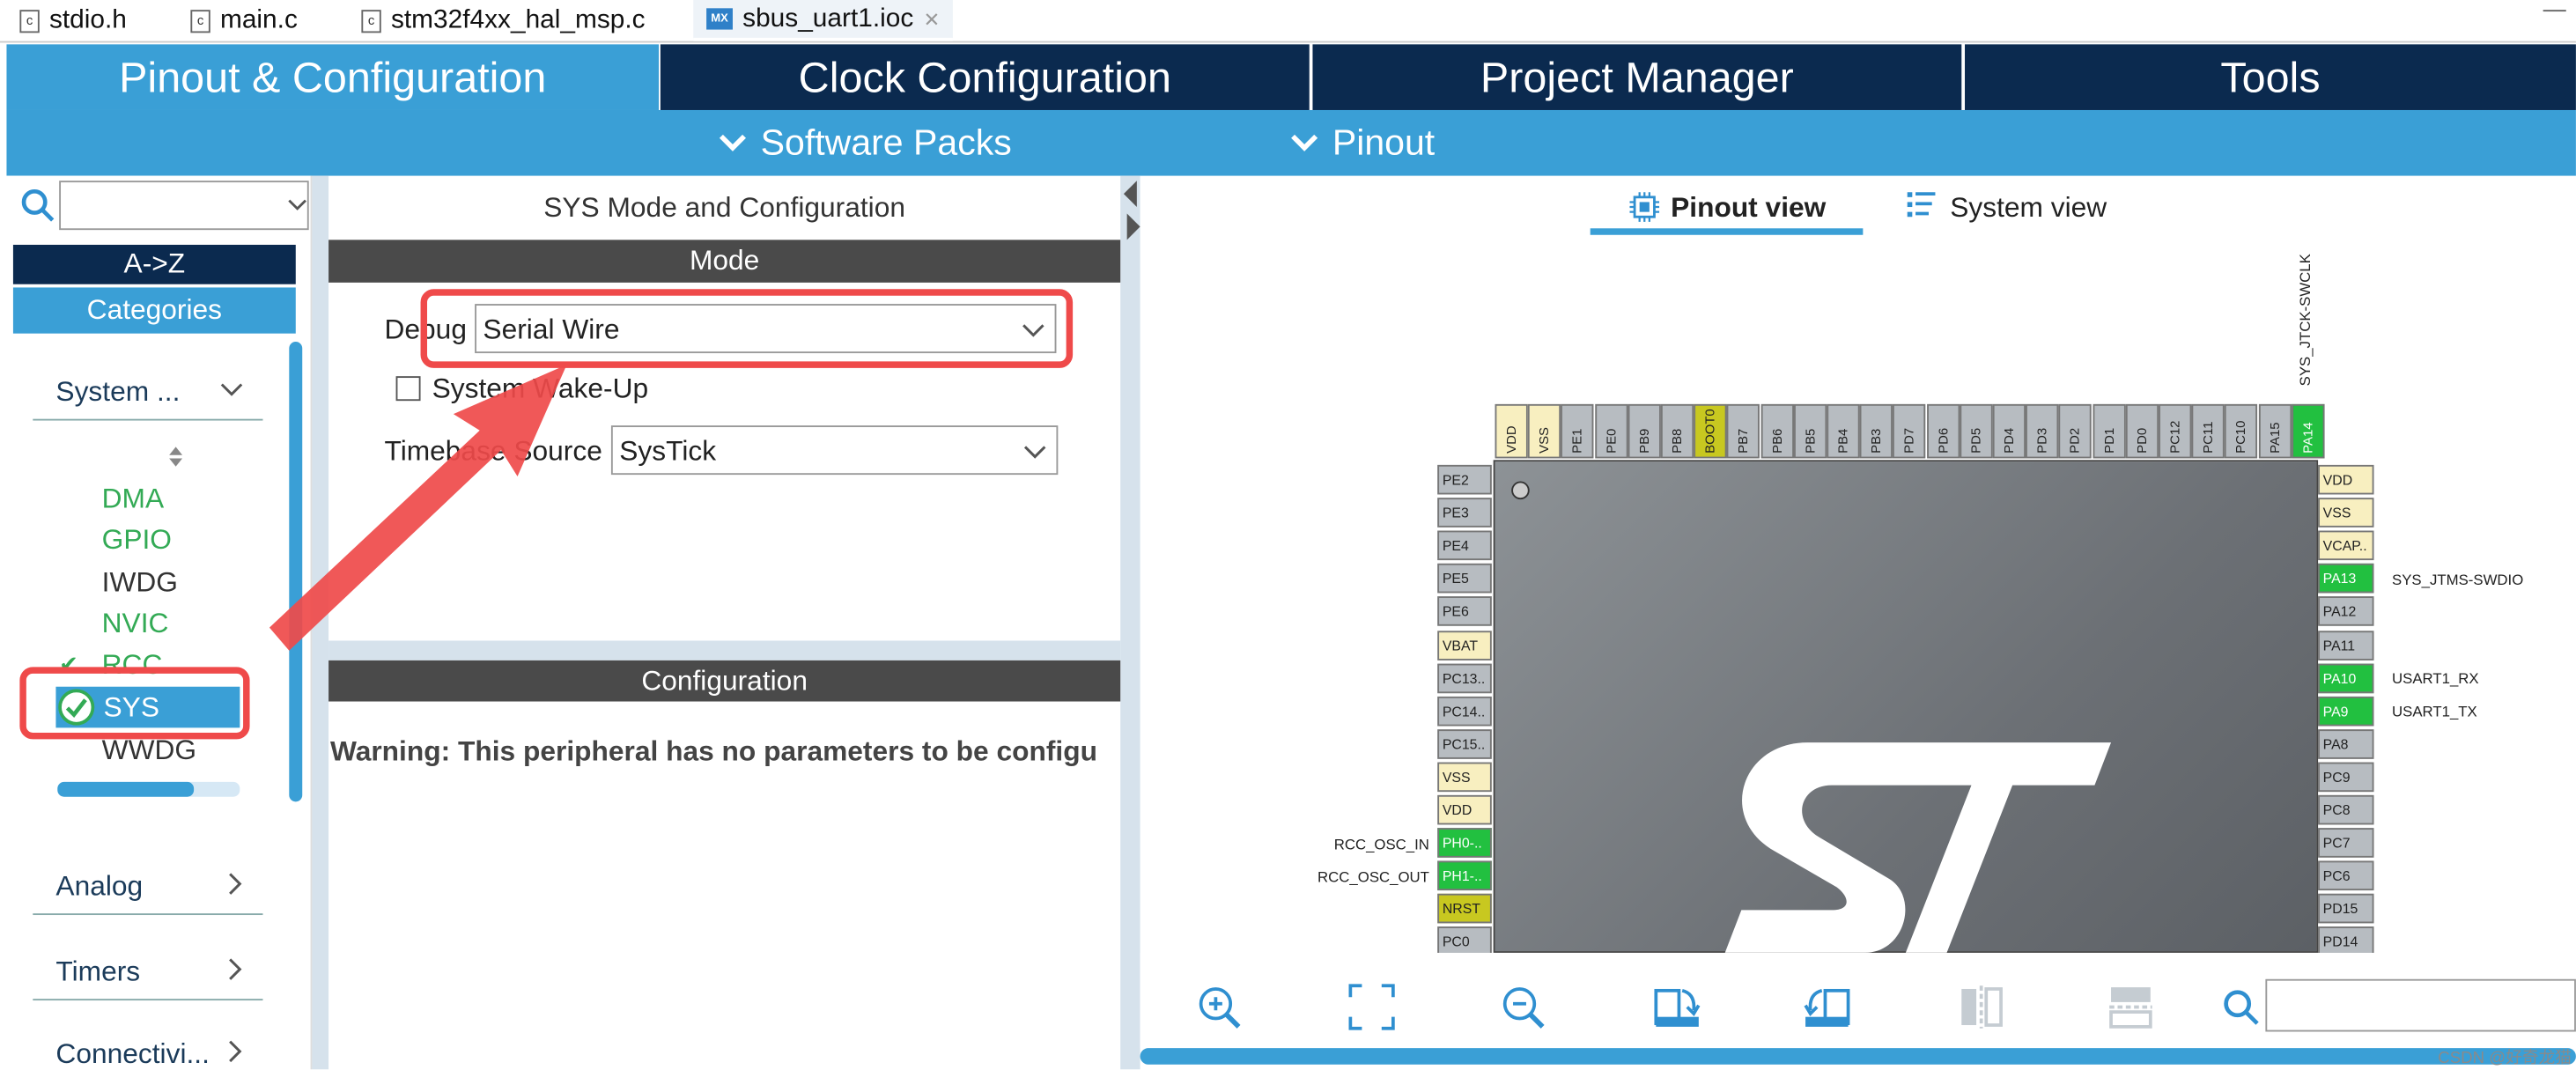 The image size is (2576, 1070). Describe the element at coordinates (1843, 431) in the screenshot. I see `pin-pb4: PB4` at that location.